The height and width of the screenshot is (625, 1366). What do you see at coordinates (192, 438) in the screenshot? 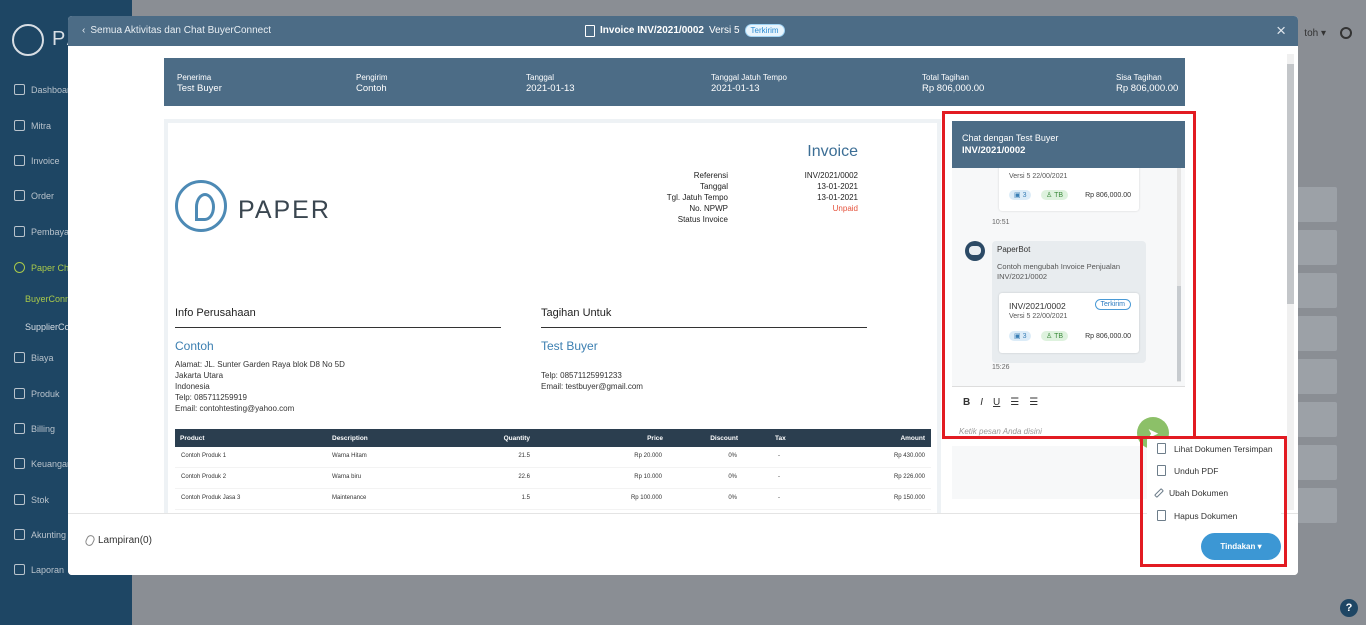
I see `column-header: Product` at bounding box center [192, 438].